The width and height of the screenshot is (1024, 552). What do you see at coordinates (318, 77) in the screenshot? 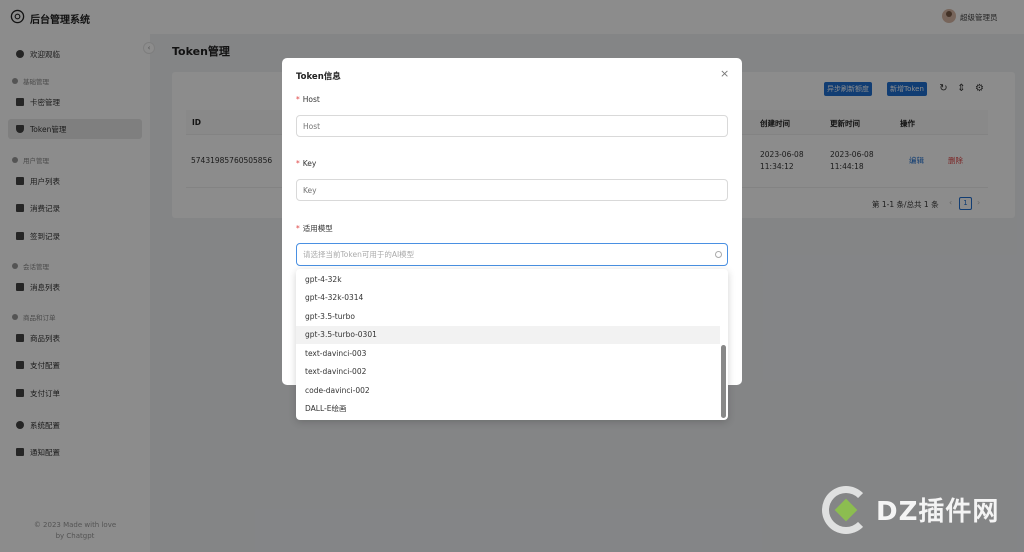
I see `modal-title: Token信息` at bounding box center [318, 77].